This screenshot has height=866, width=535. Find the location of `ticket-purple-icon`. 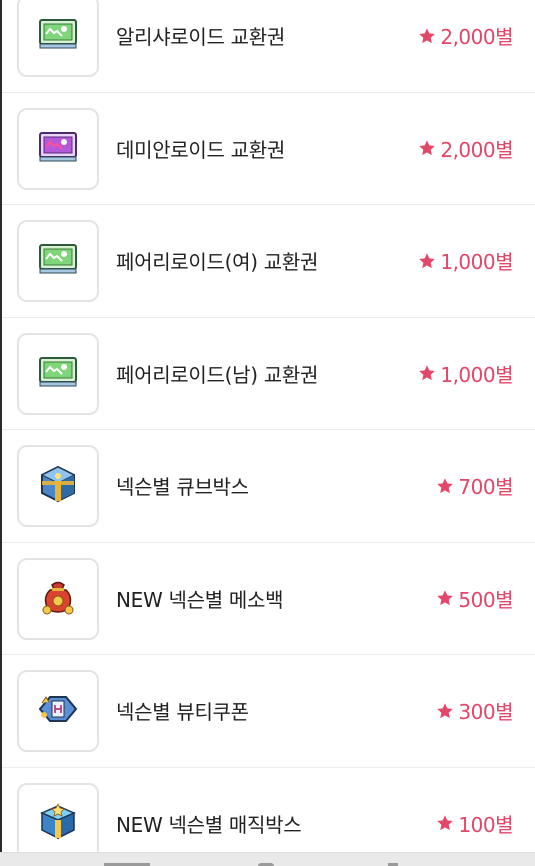

ticket-purple-icon is located at coordinates (58, 149).